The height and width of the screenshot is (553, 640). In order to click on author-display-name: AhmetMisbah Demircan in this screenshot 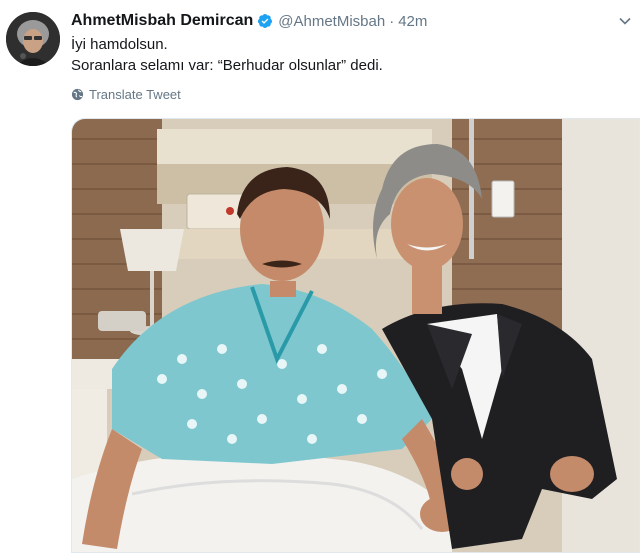, I will do `click(162, 21)`.